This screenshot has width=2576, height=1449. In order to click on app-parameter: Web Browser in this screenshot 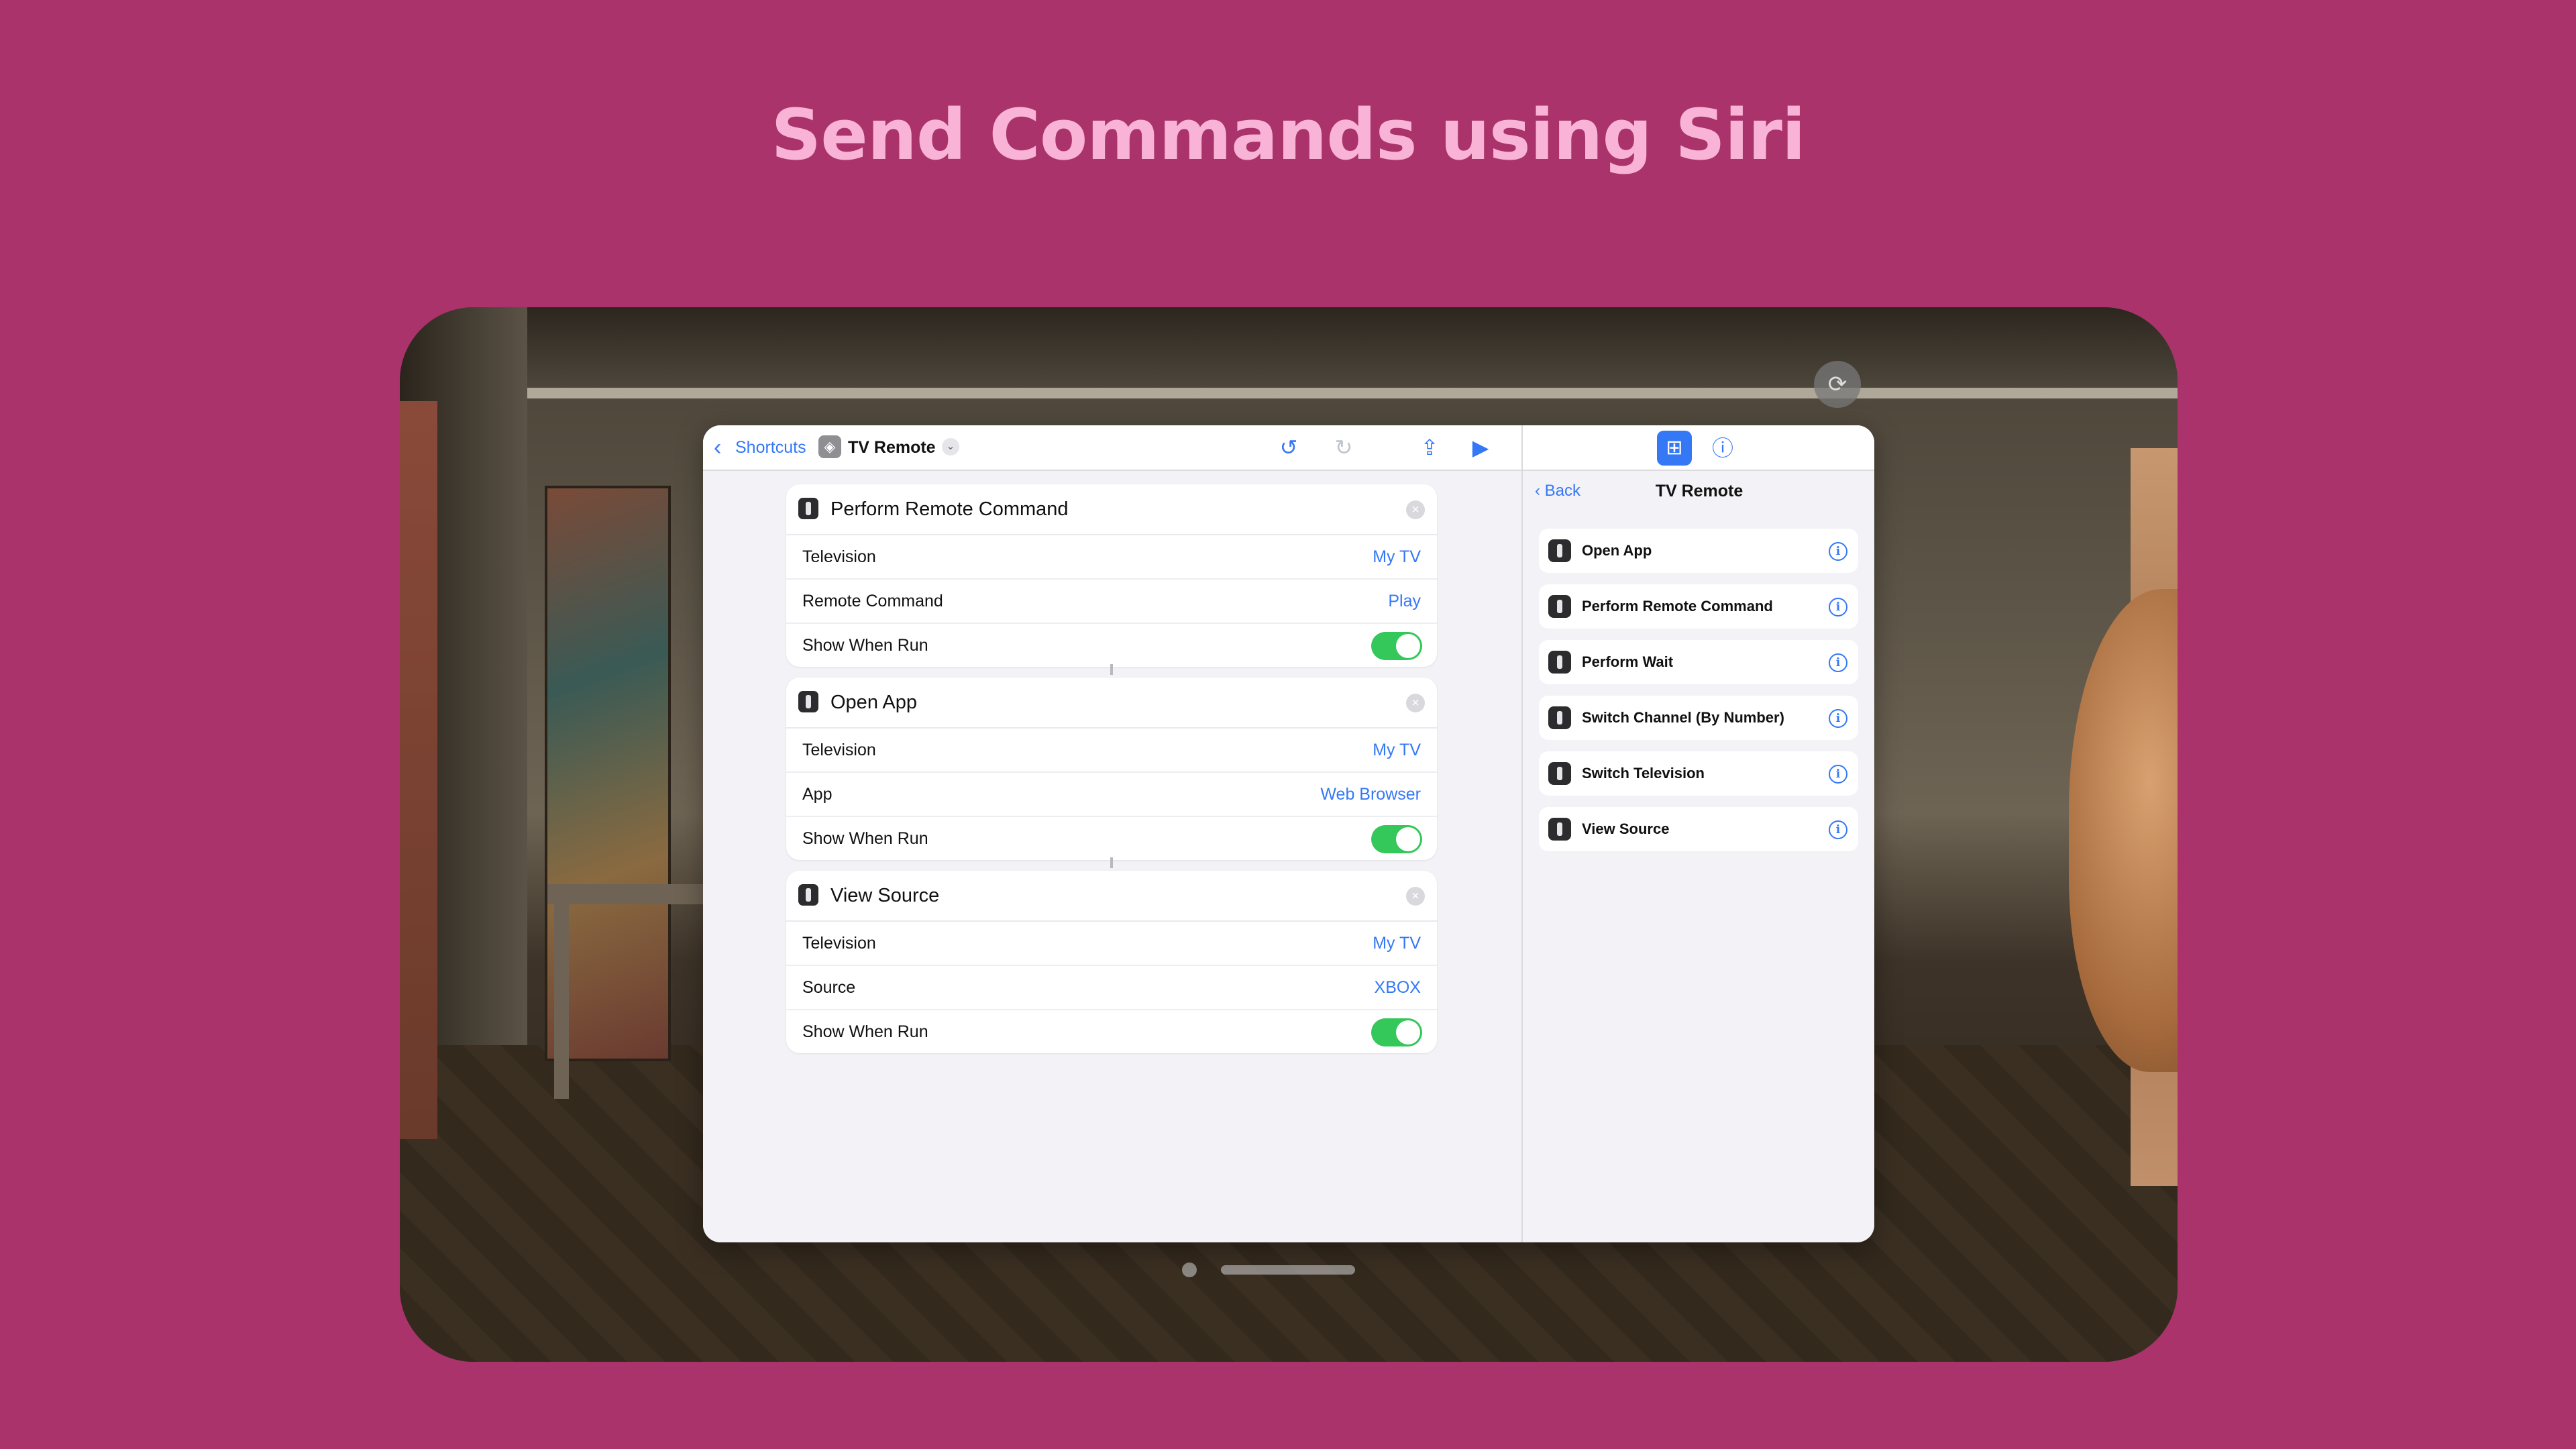, I will do `click(1370, 794)`.